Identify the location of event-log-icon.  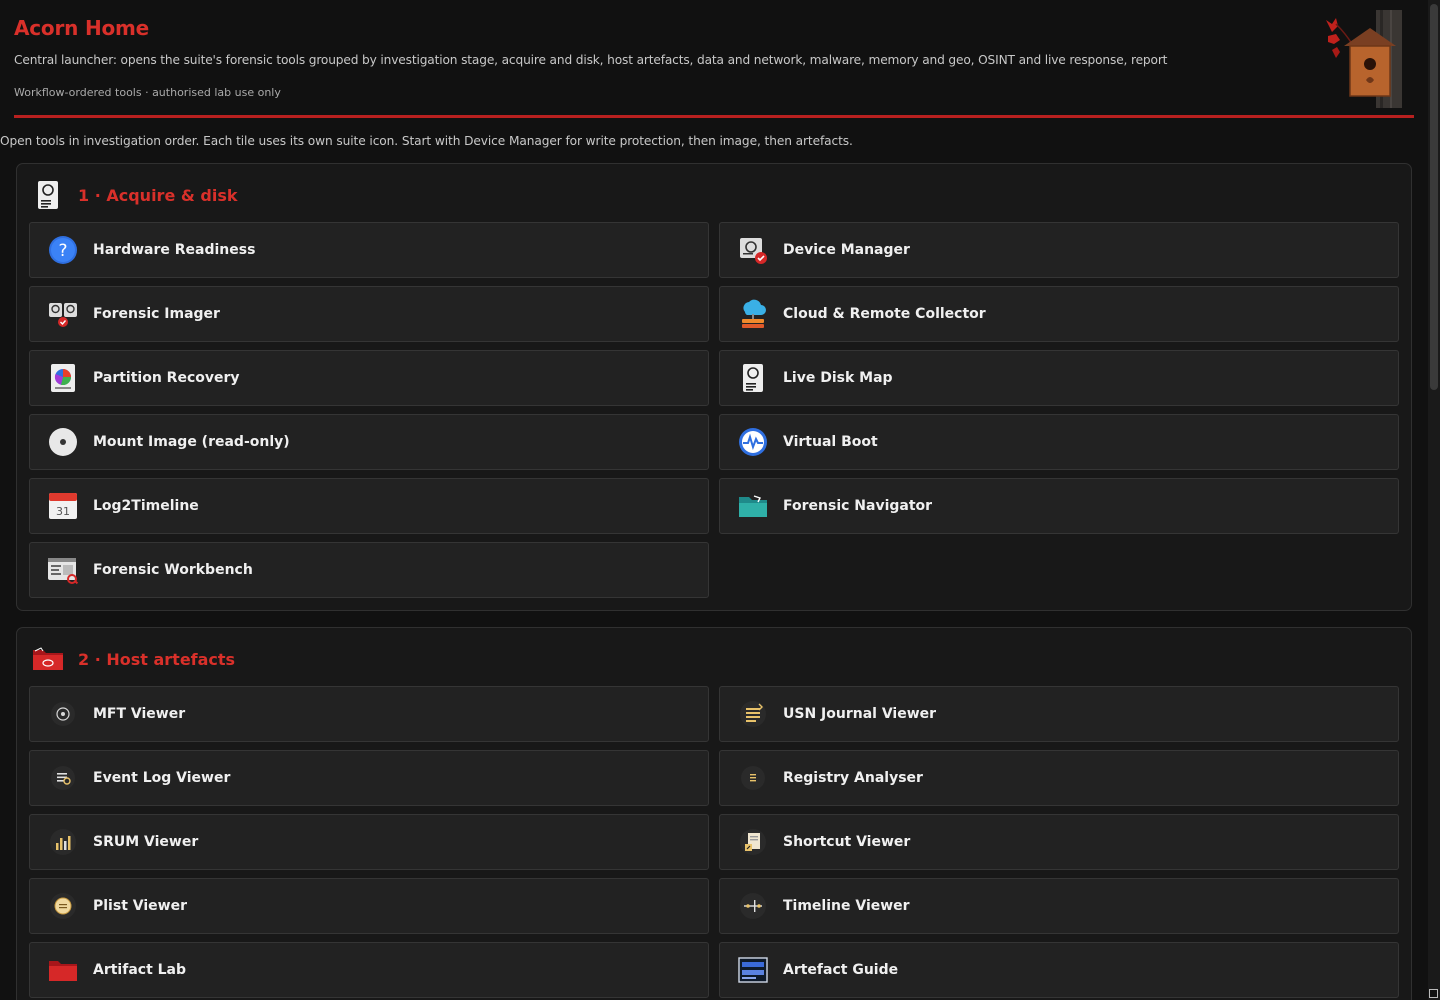
(63, 778).